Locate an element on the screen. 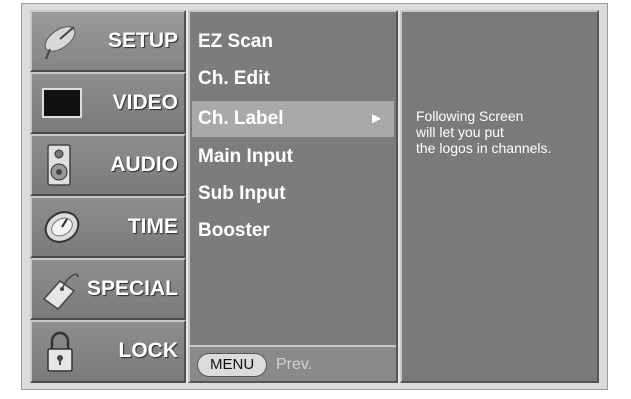 The height and width of the screenshot is (399, 631). info-text-line: Following Screen is located at coordinates (470, 116).